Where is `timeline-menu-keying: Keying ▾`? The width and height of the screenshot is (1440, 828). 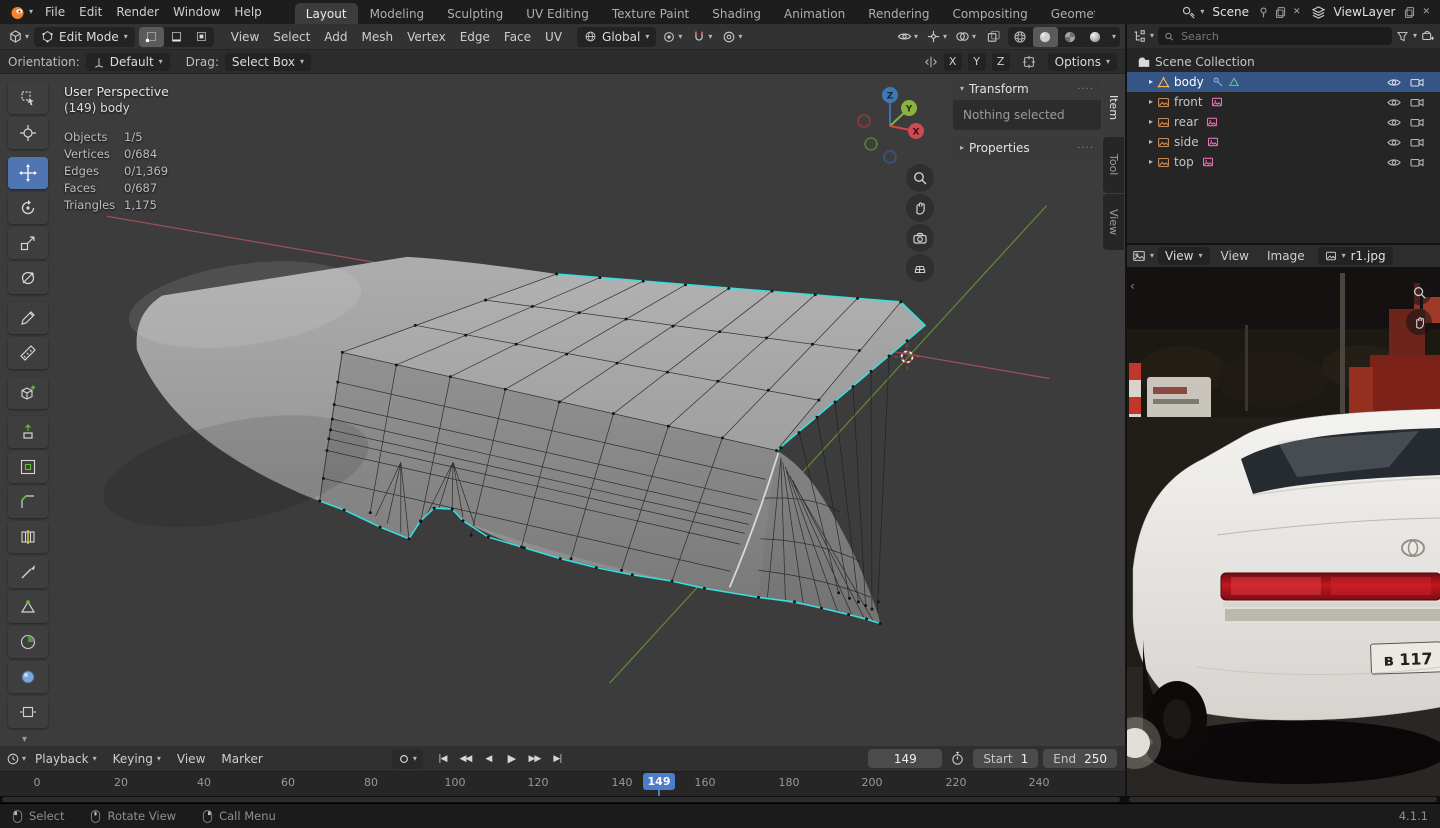
timeline-menu-keying: Keying ▾ is located at coordinates (137, 758).